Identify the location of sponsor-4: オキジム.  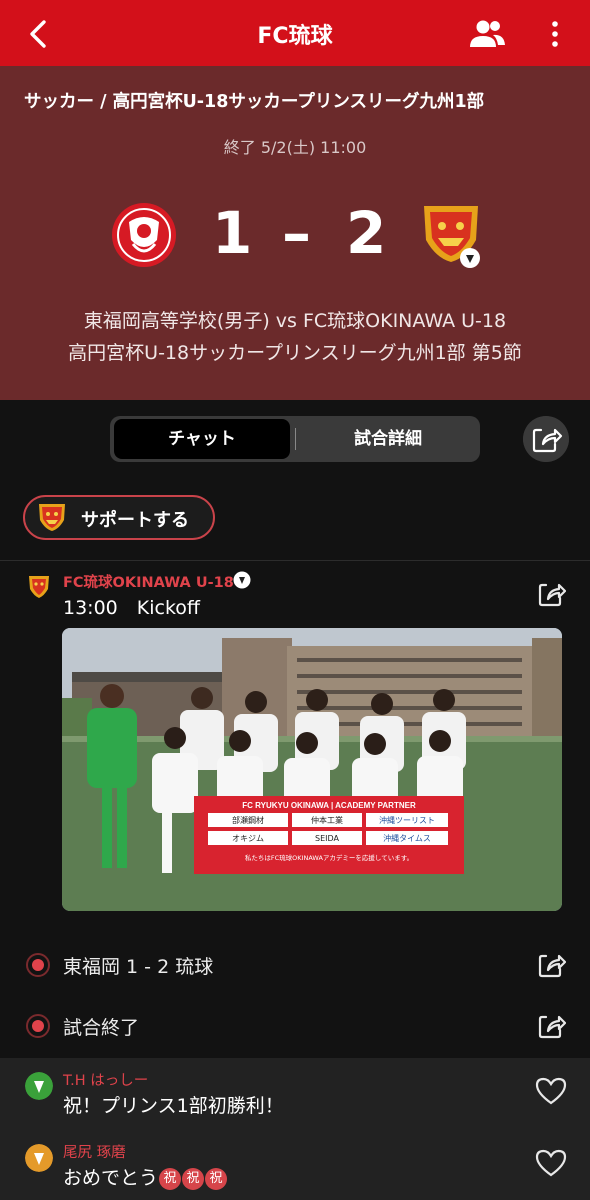
(248, 838).